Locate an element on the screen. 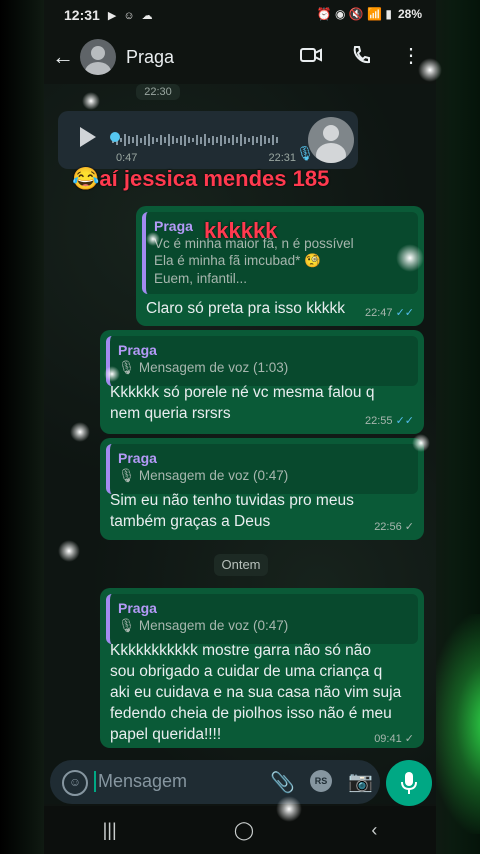 This screenshot has height=854, width=480. chat-header: ← Praga ⋮ is located at coordinates (240, 57).